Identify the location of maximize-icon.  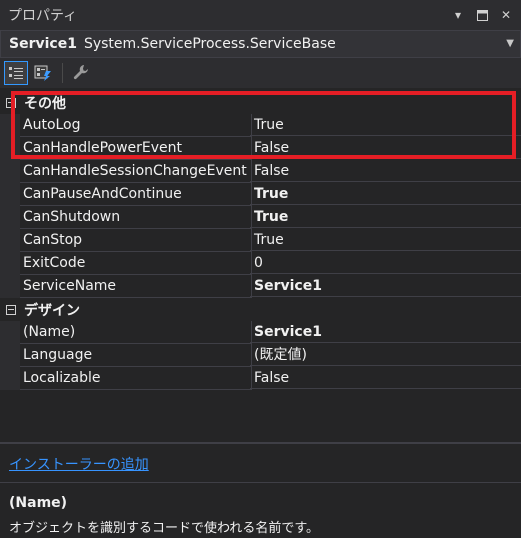
(482, 15).